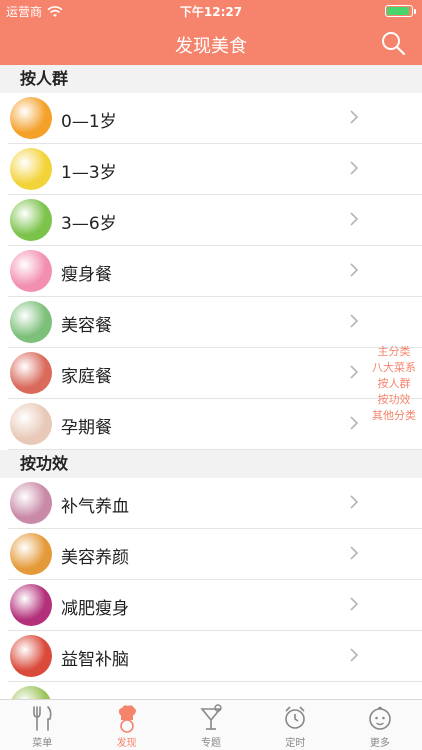  Describe the element at coordinates (215, 690) in the screenshot. I see `list-item` at that location.